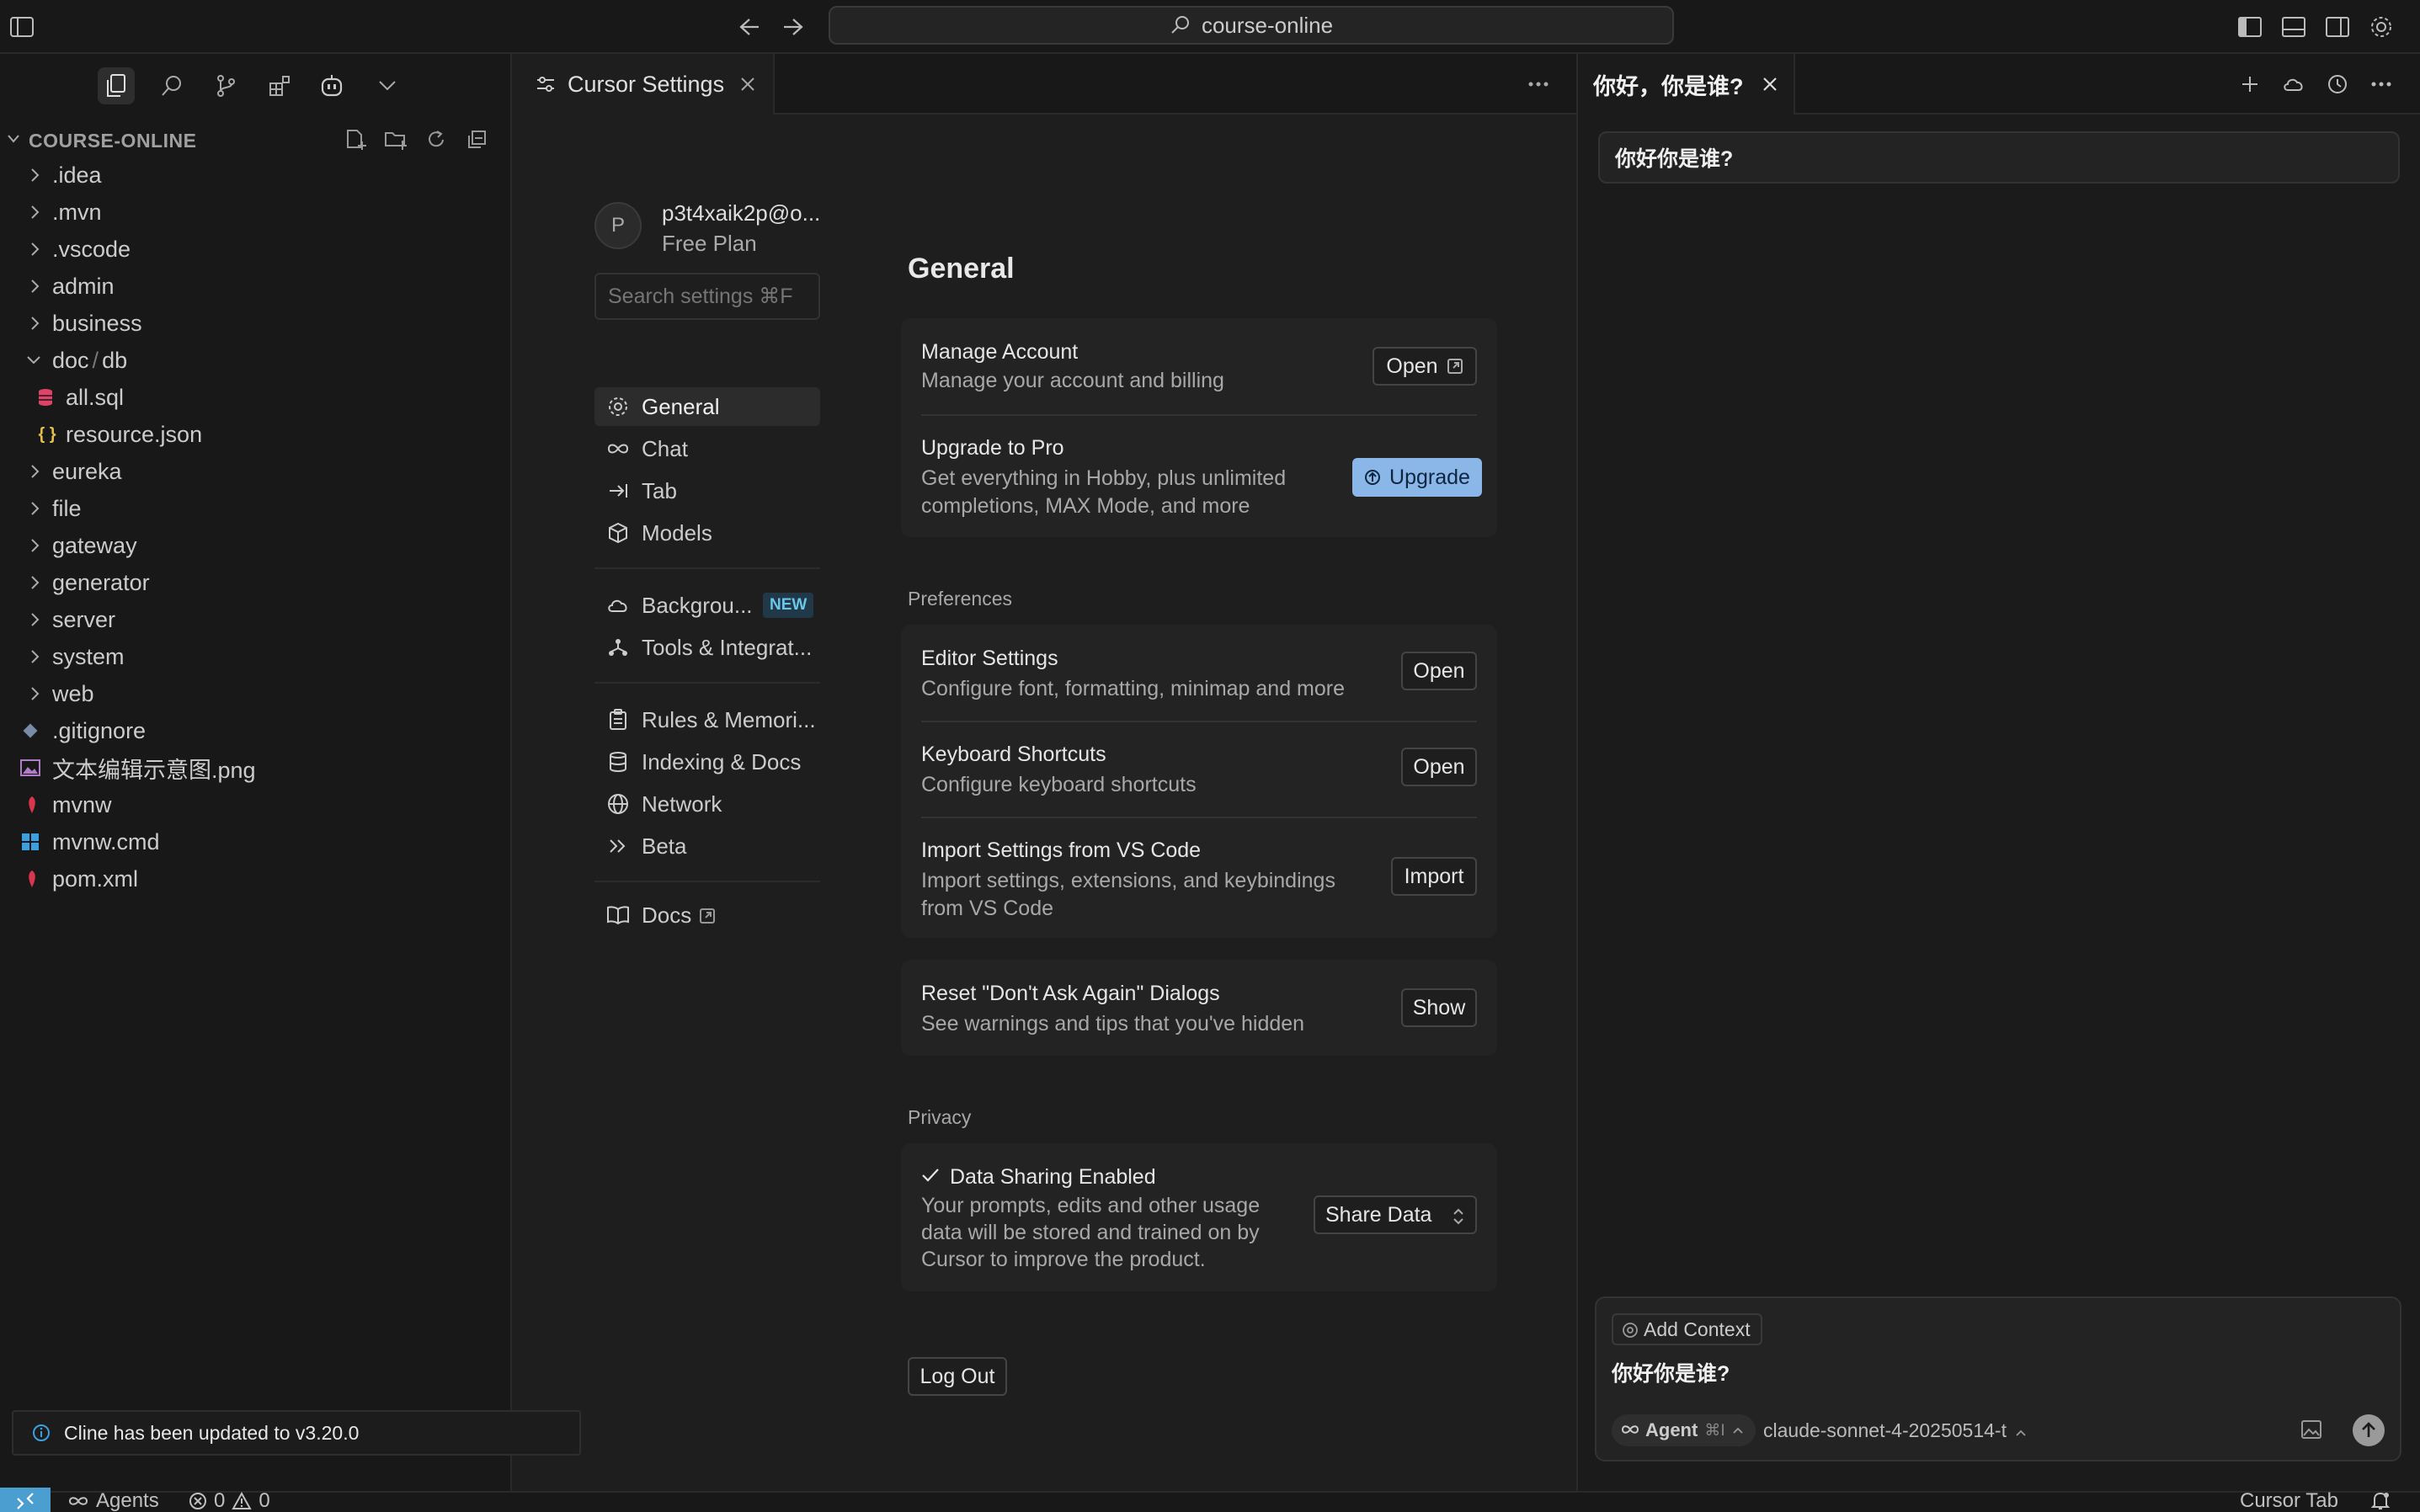 The image size is (2420, 1512). What do you see at coordinates (958, 1377) in the screenshot?
I see `logout-button: Log Out` at bounding box center [958, 1377].